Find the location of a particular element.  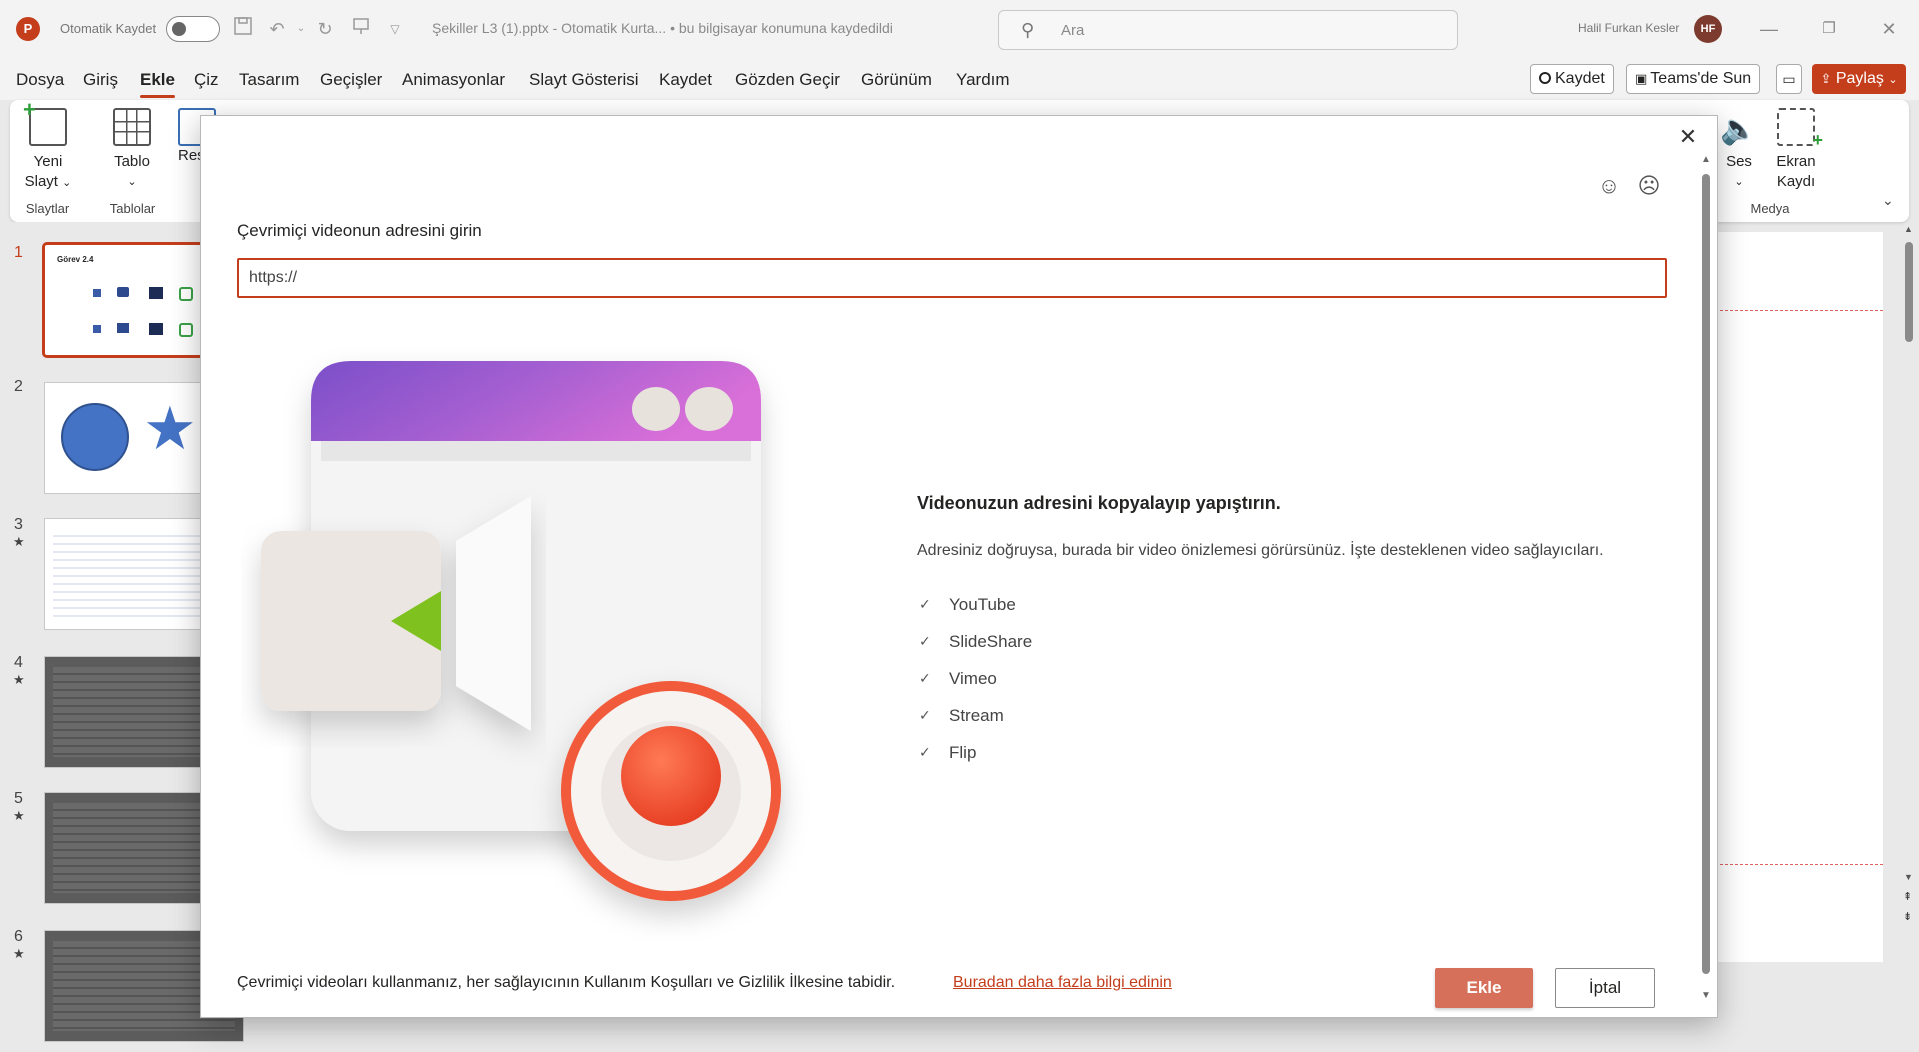

teams-icon: ▣ is located at coordinates (1641, 78).